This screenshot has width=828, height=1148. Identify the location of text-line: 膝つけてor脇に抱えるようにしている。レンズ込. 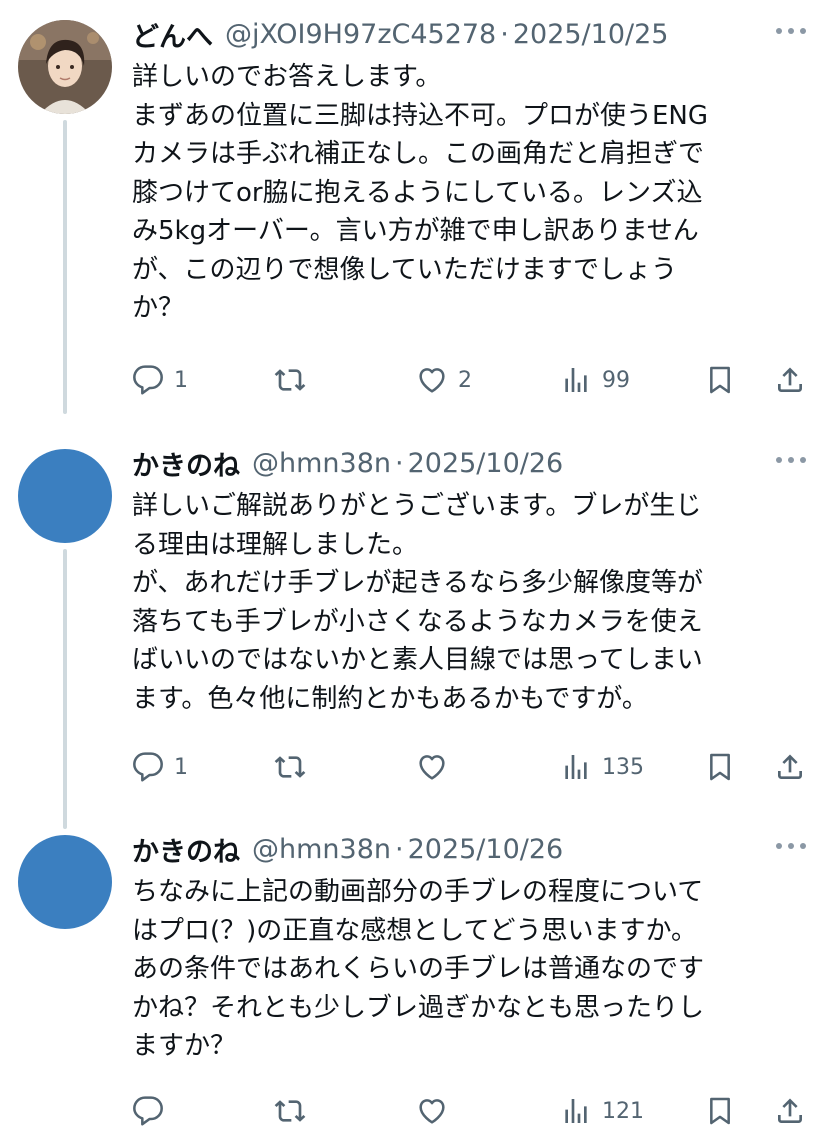
(417, 192).